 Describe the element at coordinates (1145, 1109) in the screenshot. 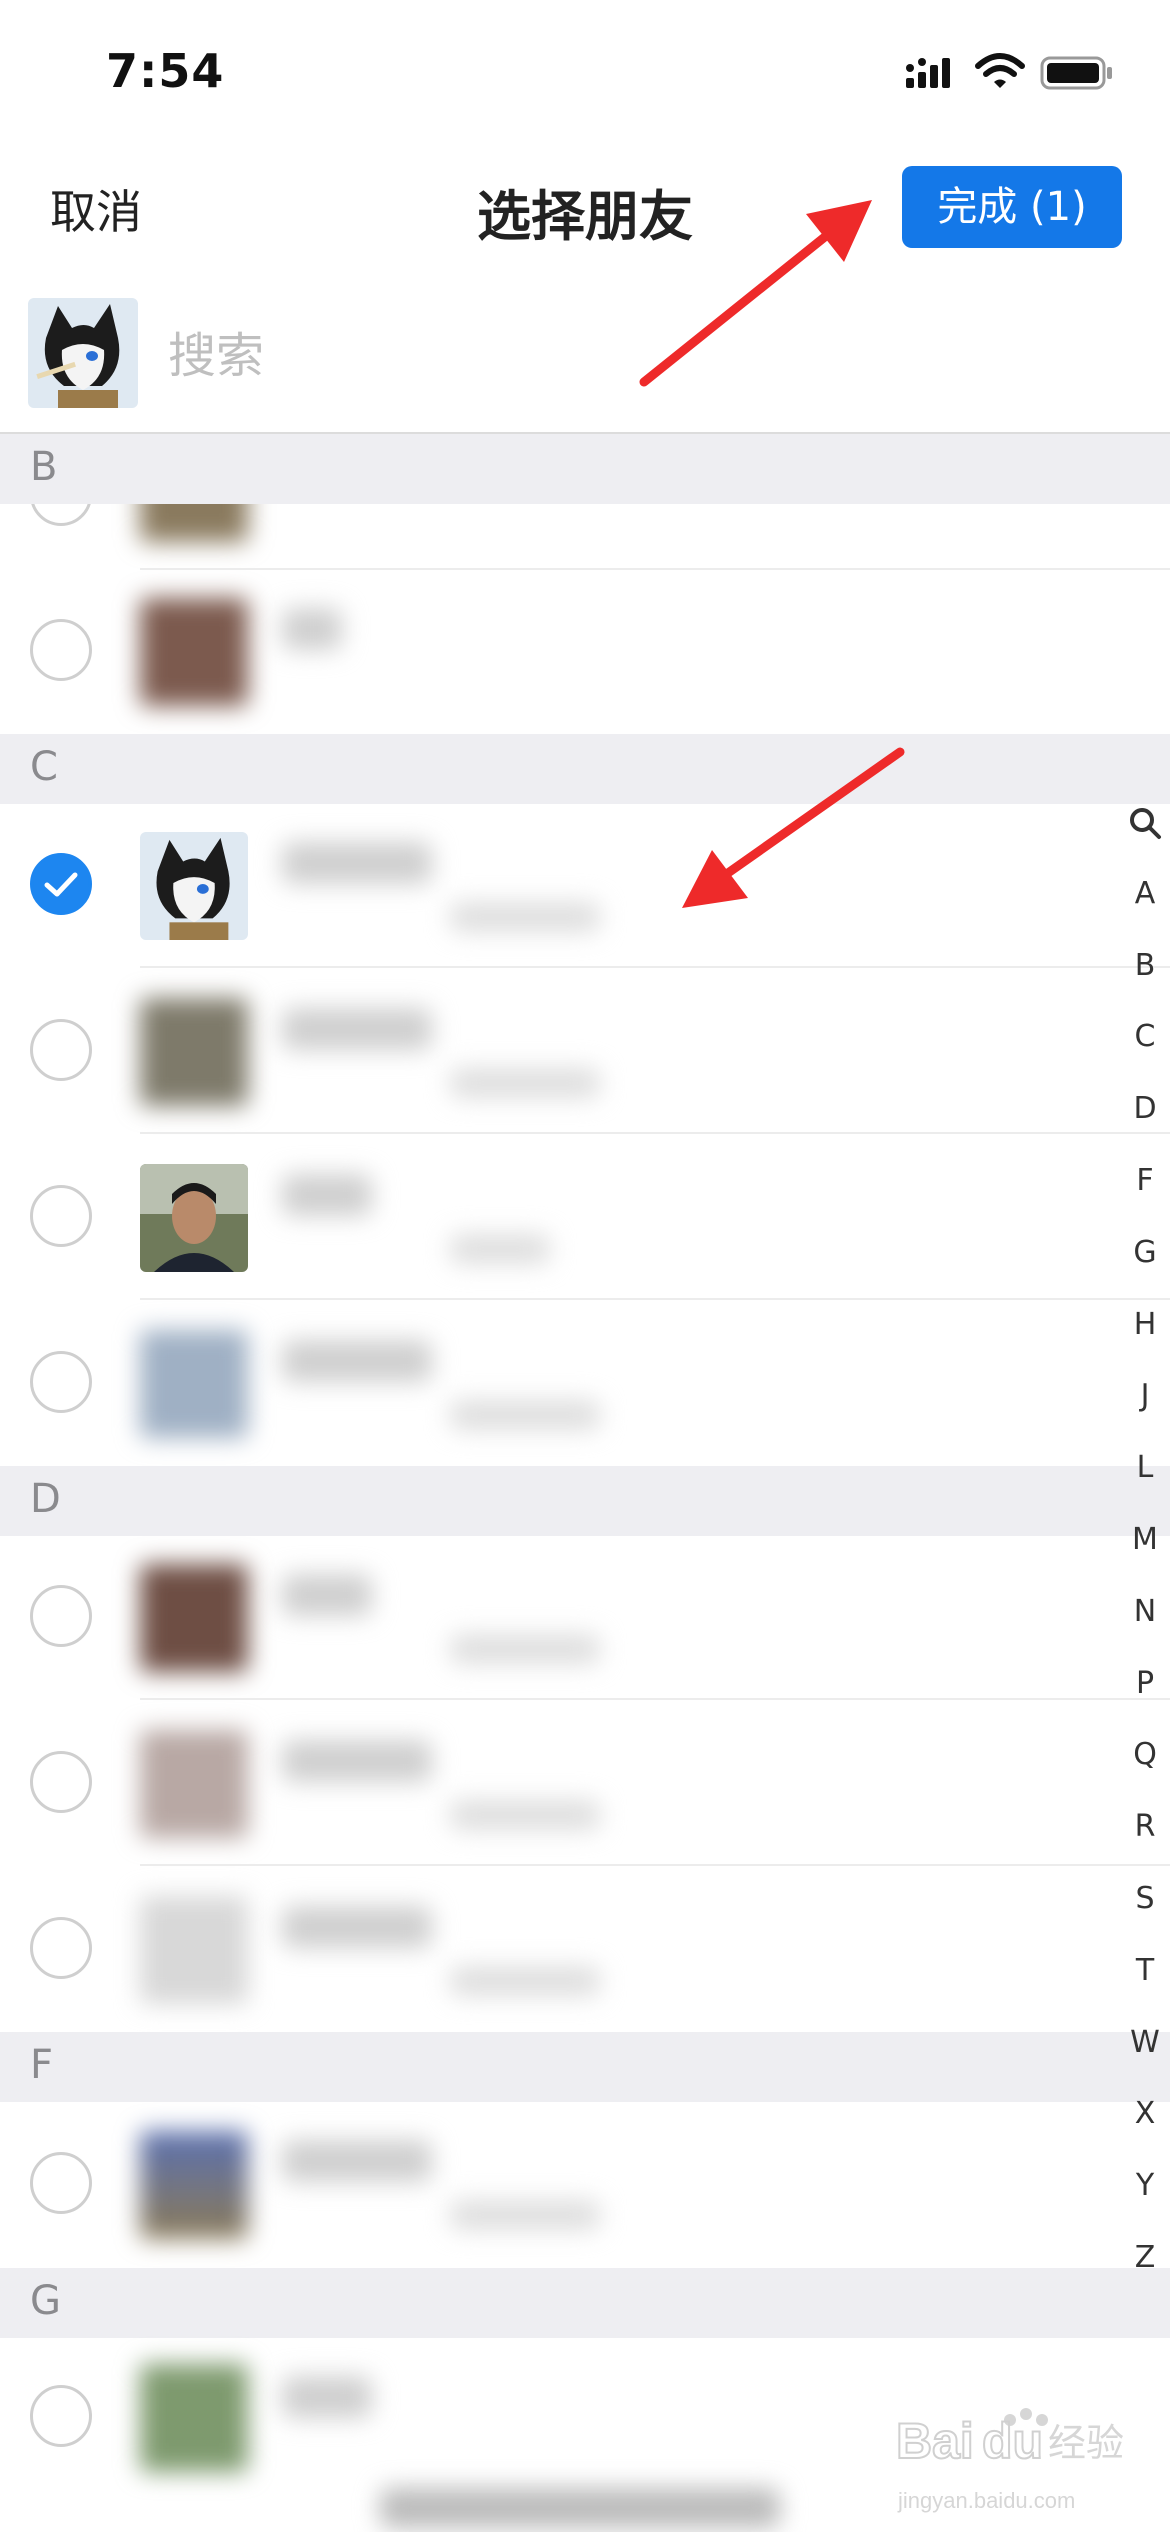

I see `index-letter: D` at that location.